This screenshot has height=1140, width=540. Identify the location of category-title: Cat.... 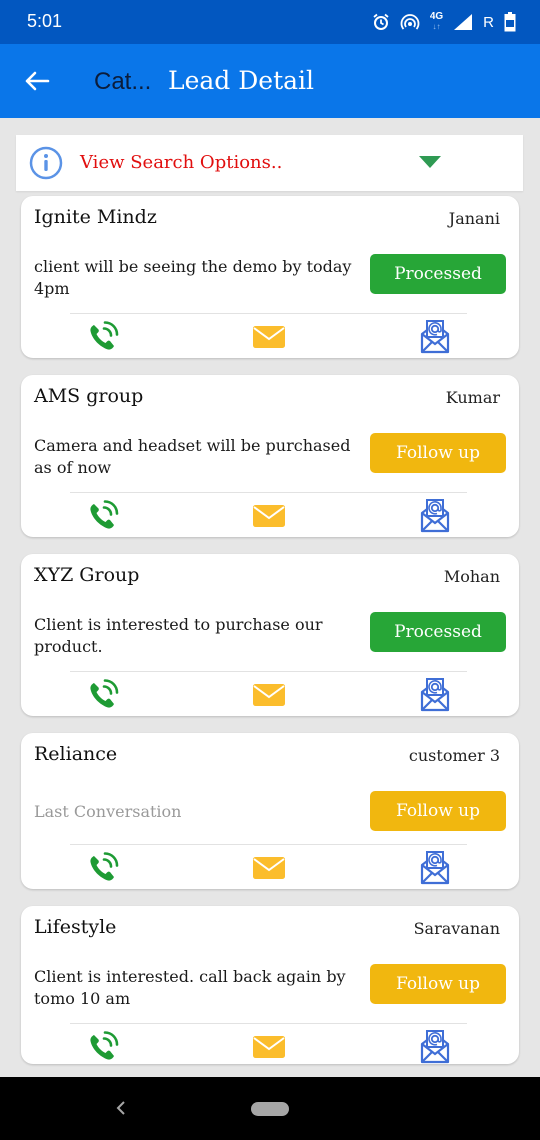
(123, 81).